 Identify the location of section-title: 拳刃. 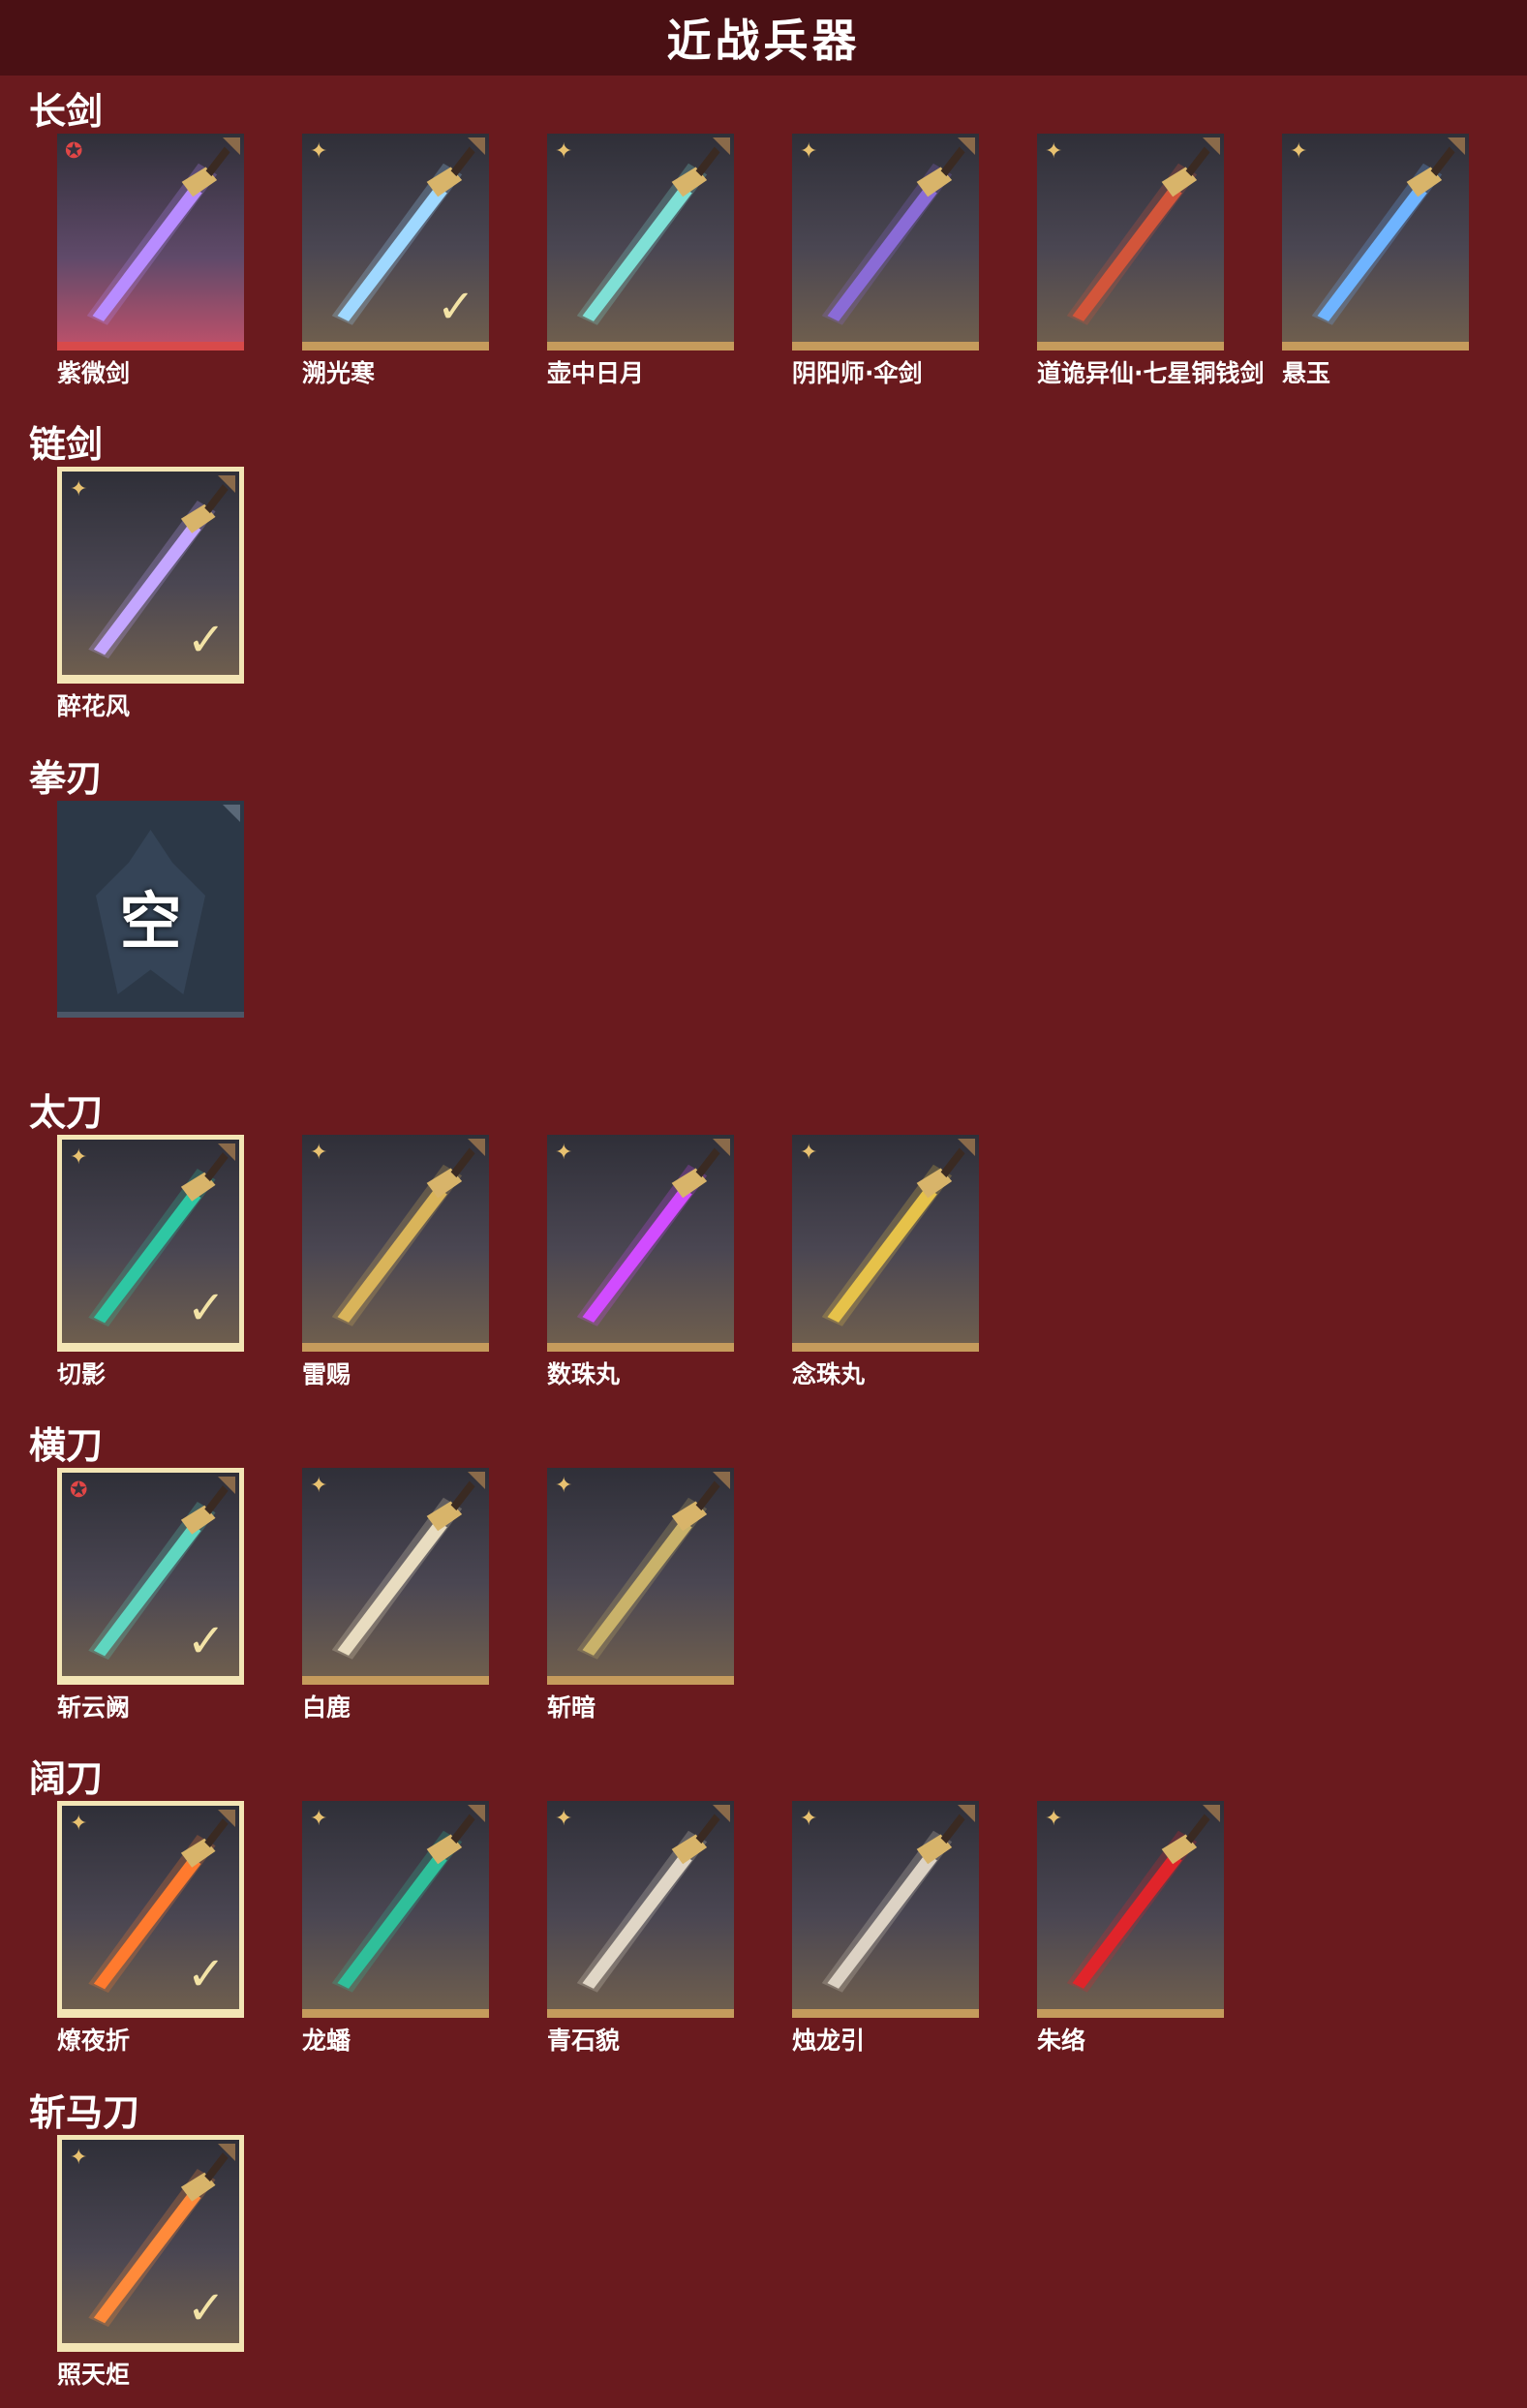
(66, 779).